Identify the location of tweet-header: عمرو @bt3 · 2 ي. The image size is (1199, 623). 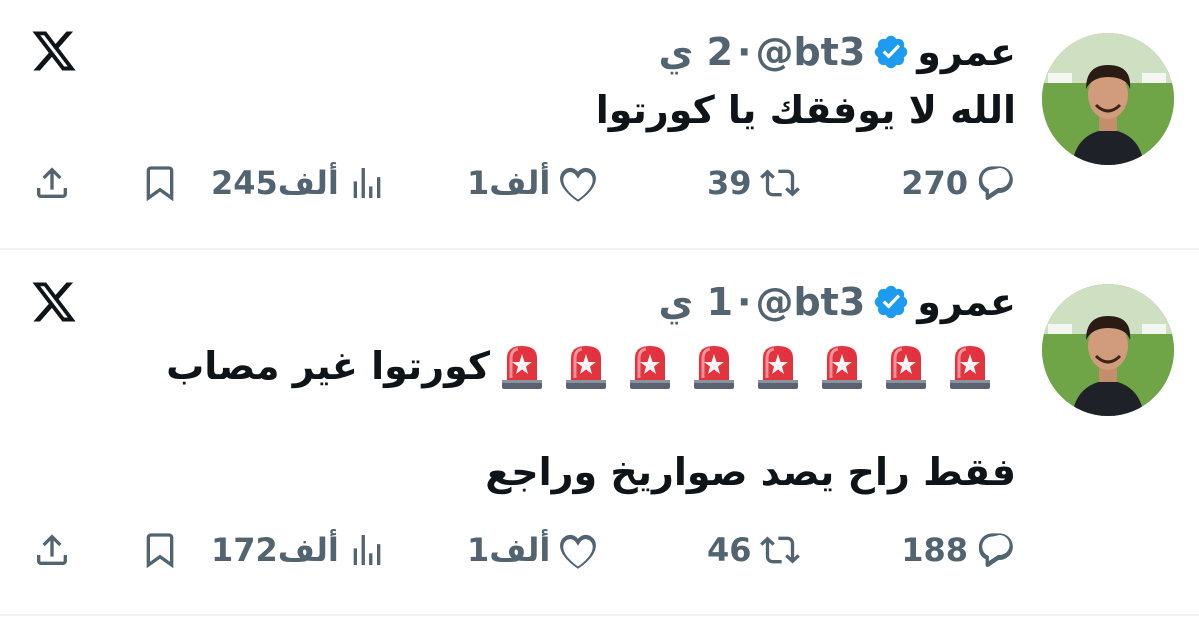
(837, 52).